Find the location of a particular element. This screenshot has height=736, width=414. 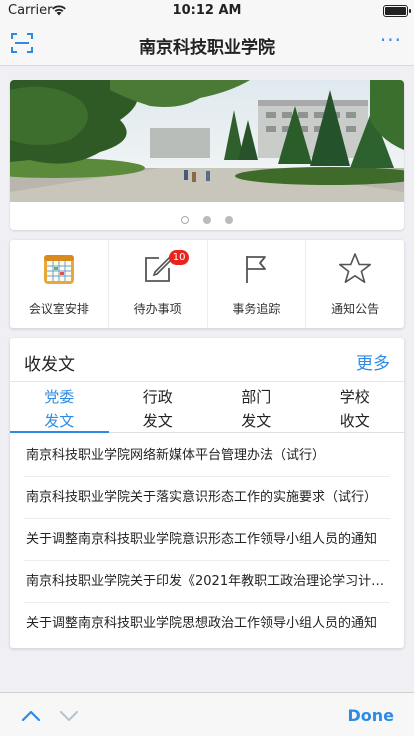

todo-button: 10 待办事项 is located at coordinates (158, 284).